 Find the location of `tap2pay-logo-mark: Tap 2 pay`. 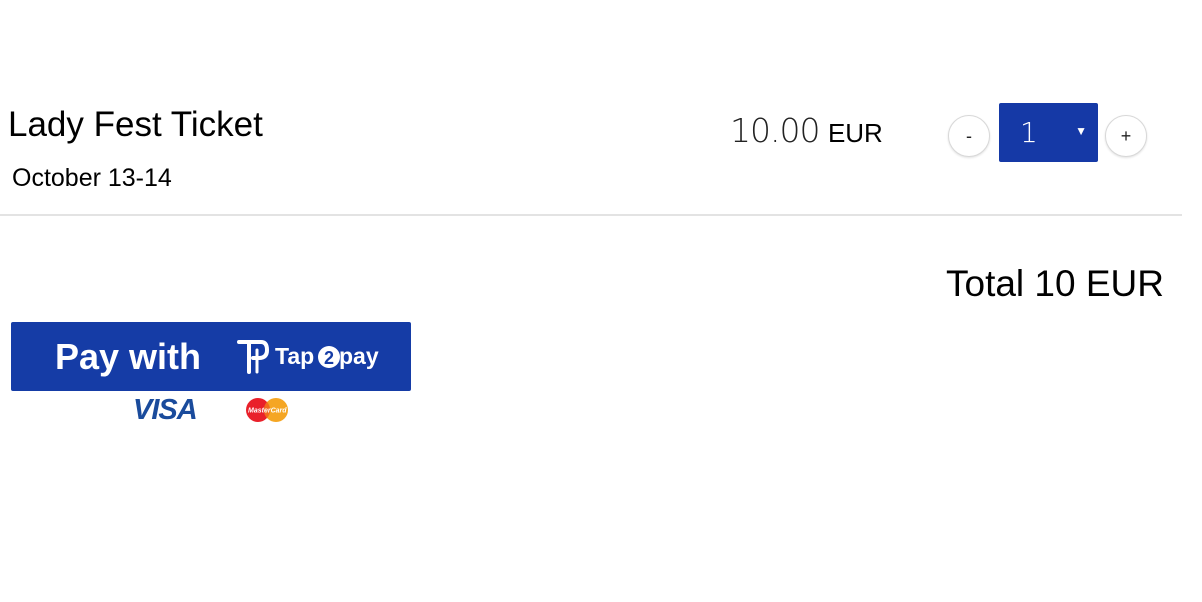

tap2pay-logo-mark: Tap 2 pay is located at coordinates (308, 357).